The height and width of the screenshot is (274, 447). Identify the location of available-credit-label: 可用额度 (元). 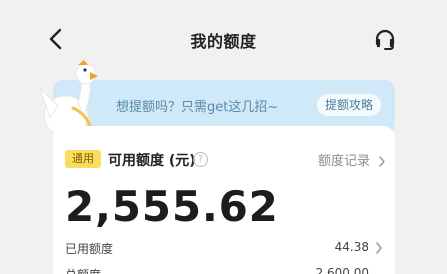
(152, 161).